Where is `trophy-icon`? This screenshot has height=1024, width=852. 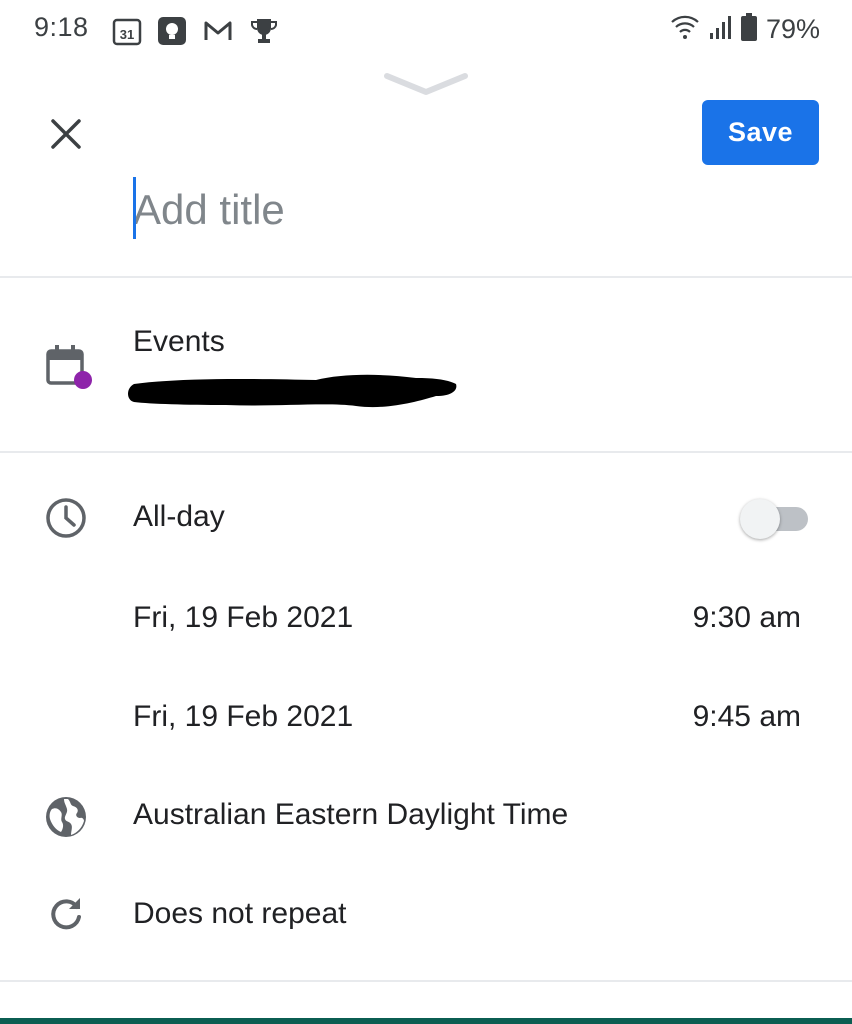 trophy-icon is located at coordinates (264, 31).